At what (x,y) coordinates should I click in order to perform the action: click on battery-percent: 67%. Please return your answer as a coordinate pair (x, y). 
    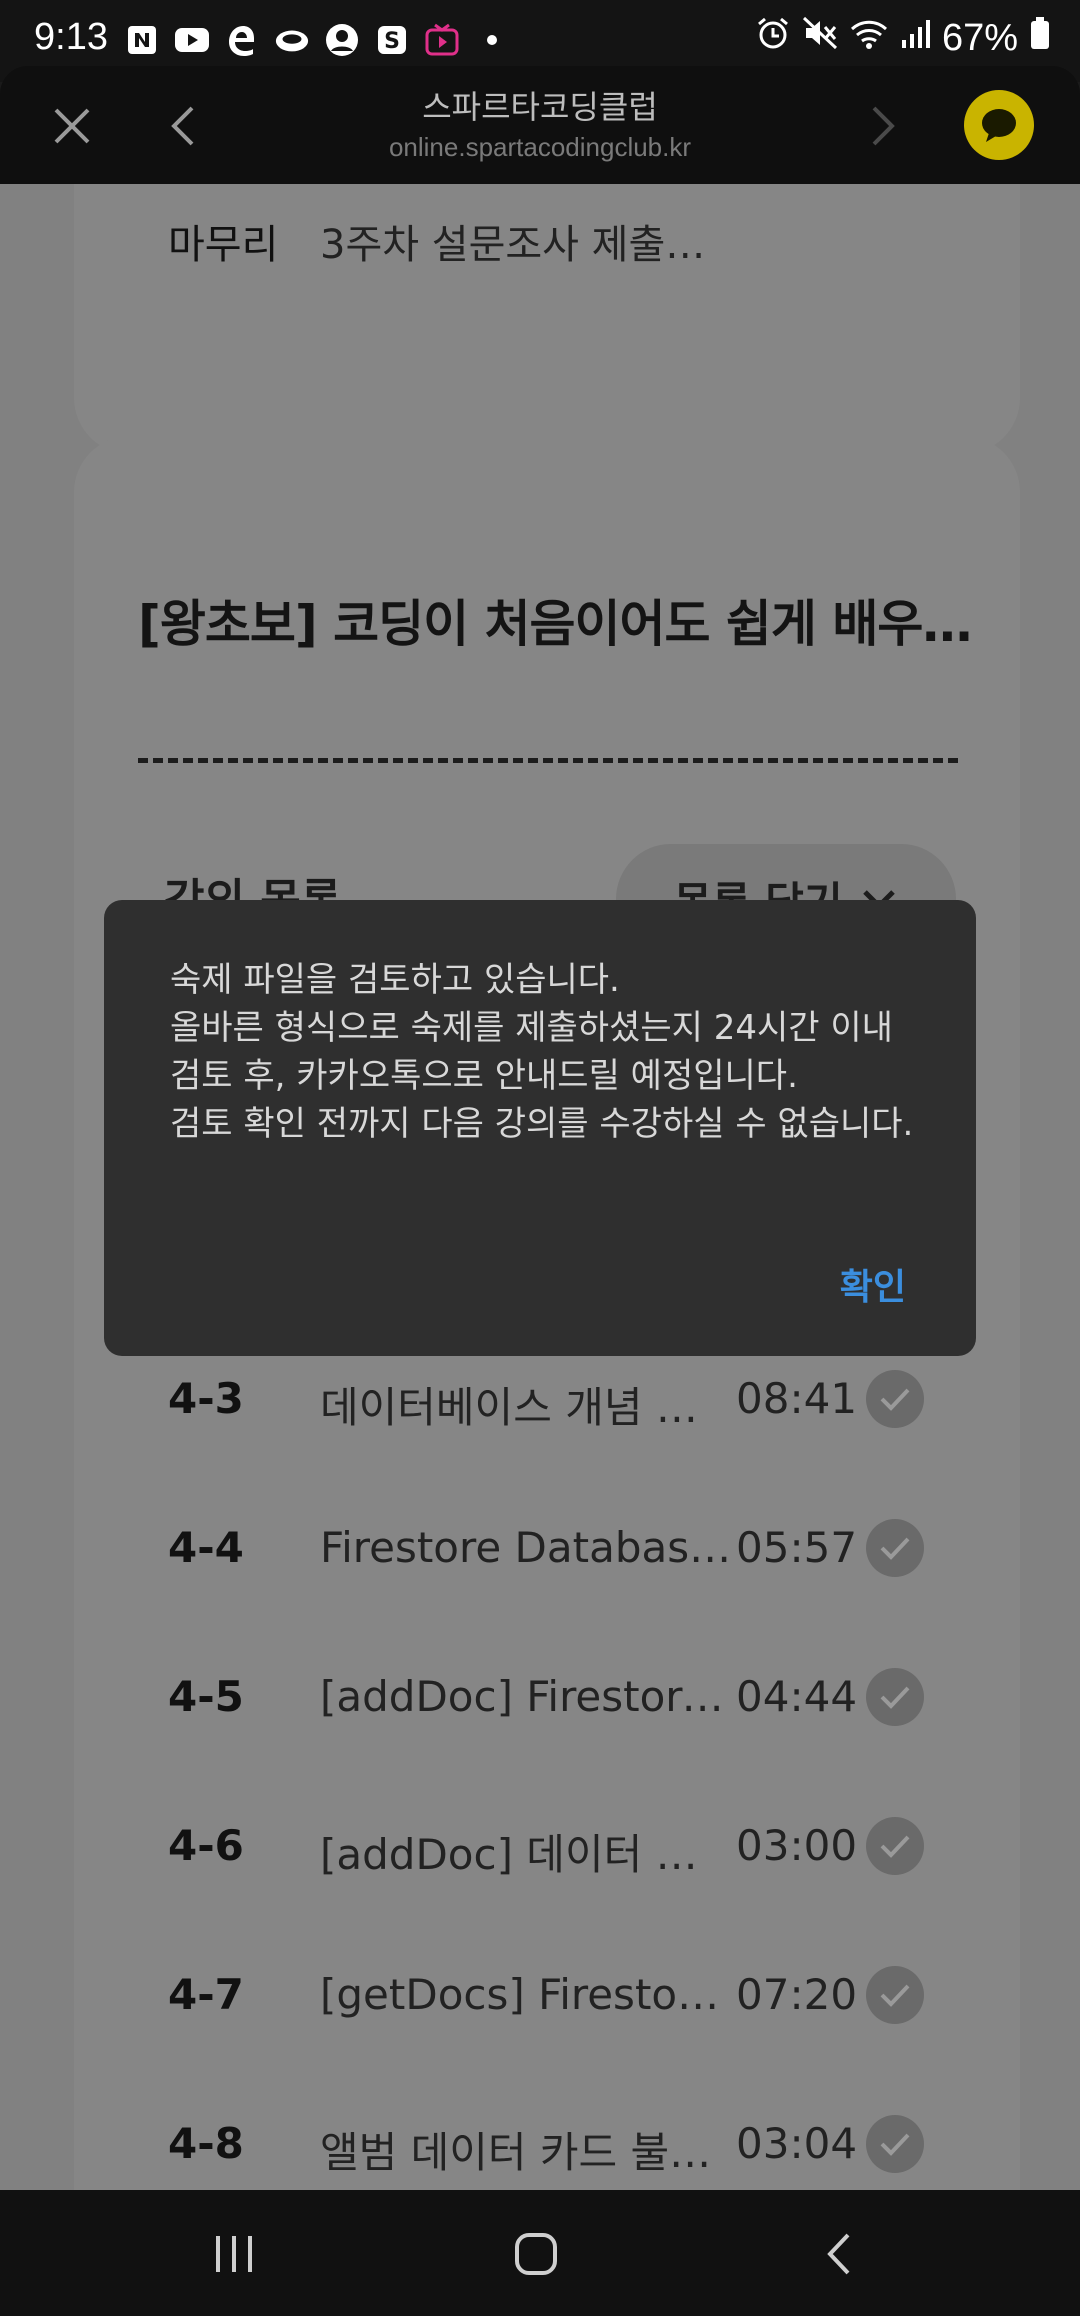
    Looking at the image, I should click on (979, 37).